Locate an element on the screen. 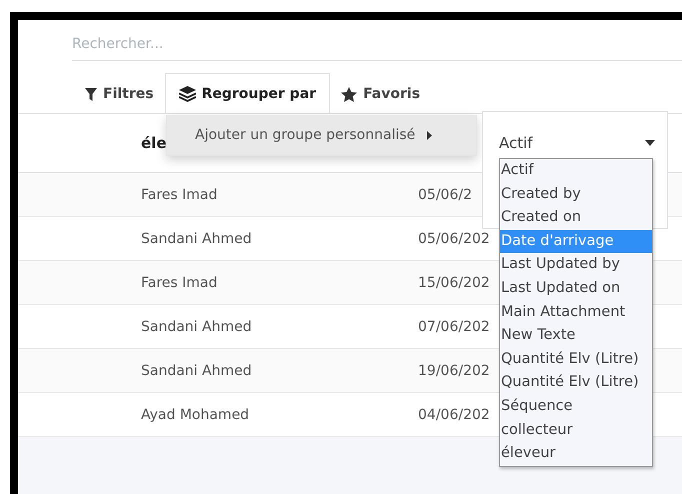 Image resolution: width=682 pixels, height=494 pixels. table-cell: 15/06/202 is located at coordinates (454, 282).